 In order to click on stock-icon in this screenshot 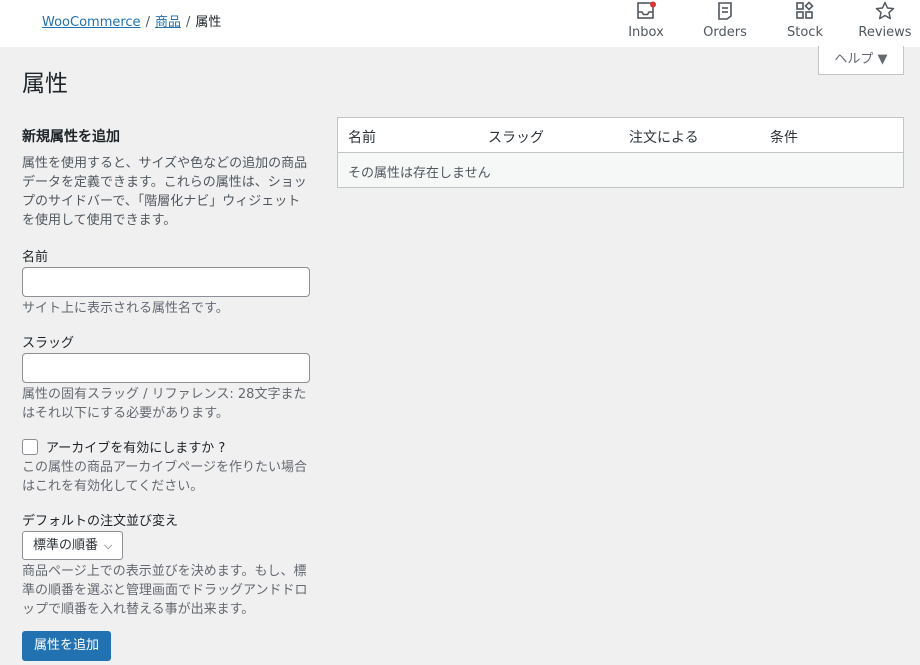, I will do `click(805, 10)`.